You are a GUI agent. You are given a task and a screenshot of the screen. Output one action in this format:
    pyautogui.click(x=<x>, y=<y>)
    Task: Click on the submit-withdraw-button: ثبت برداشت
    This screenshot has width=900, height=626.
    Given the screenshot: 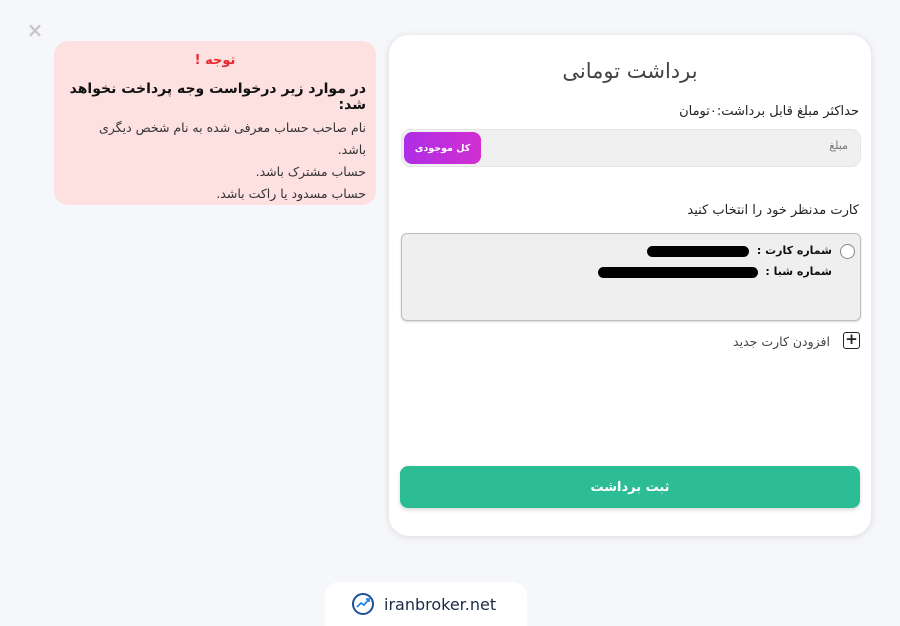 What is the action you would take?
    pyautogui.click(x=630, y=487)
    